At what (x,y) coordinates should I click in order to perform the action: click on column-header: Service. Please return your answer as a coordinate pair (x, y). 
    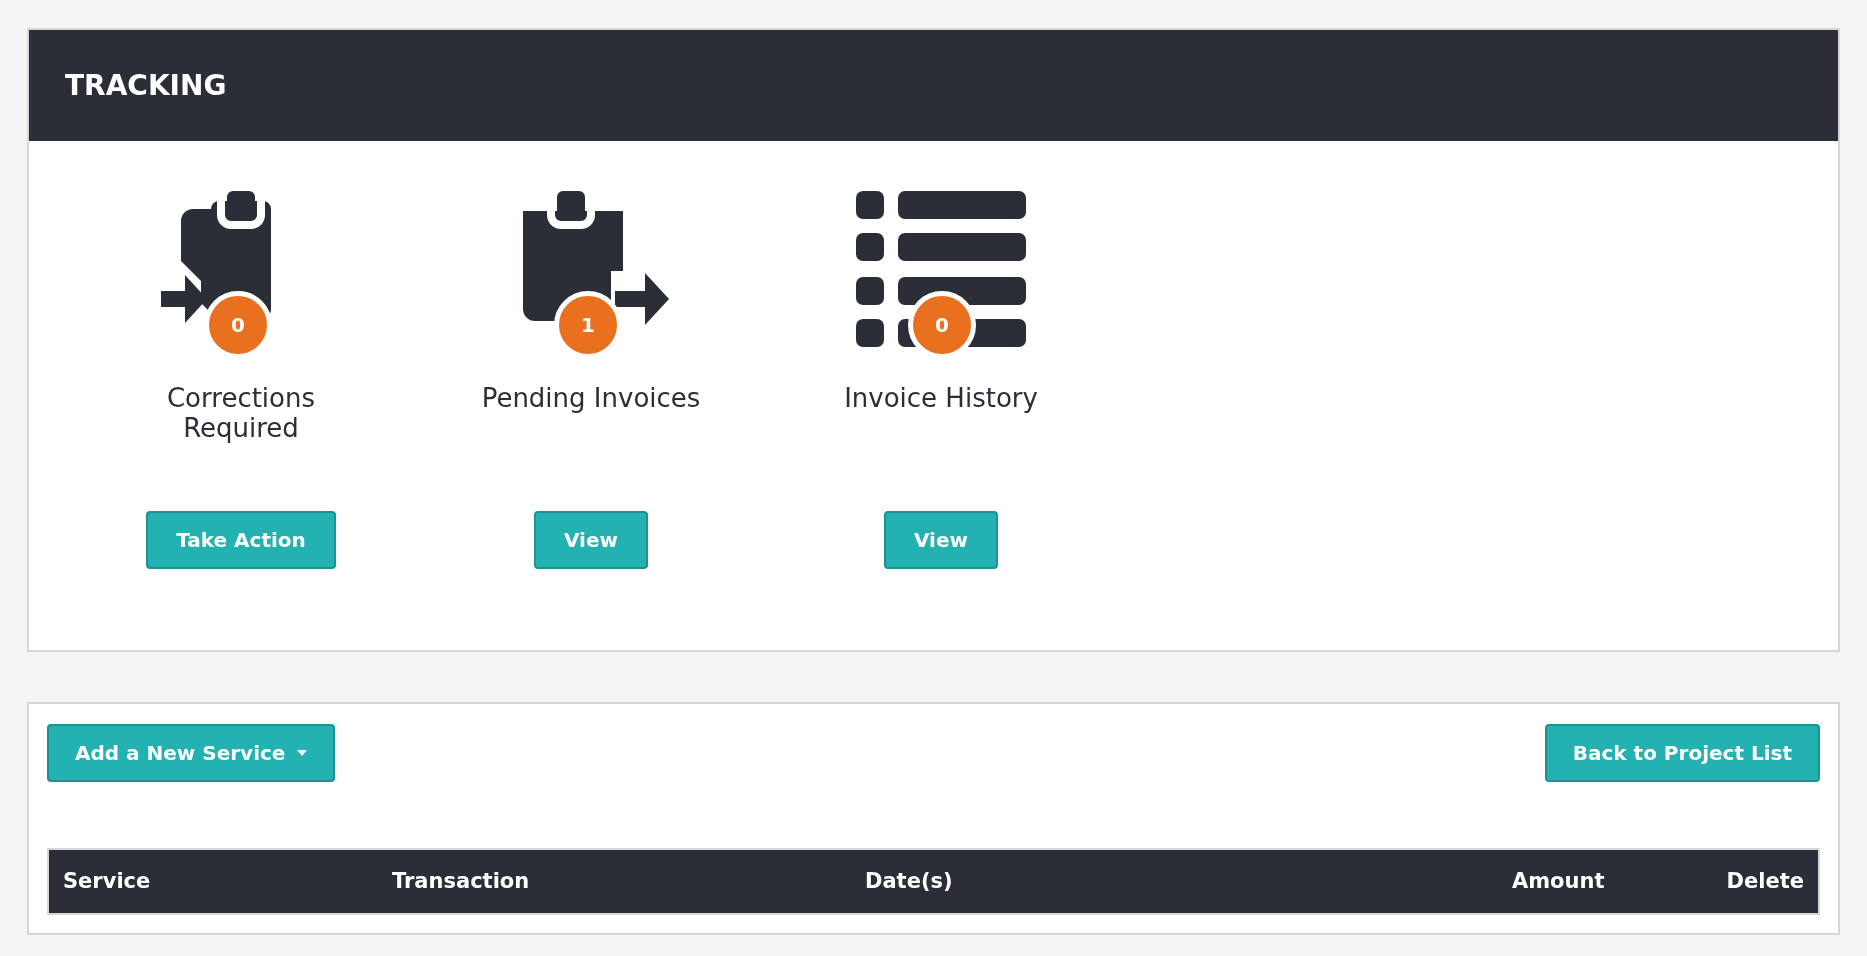
    Looking at the image, I should click on (107, 881).